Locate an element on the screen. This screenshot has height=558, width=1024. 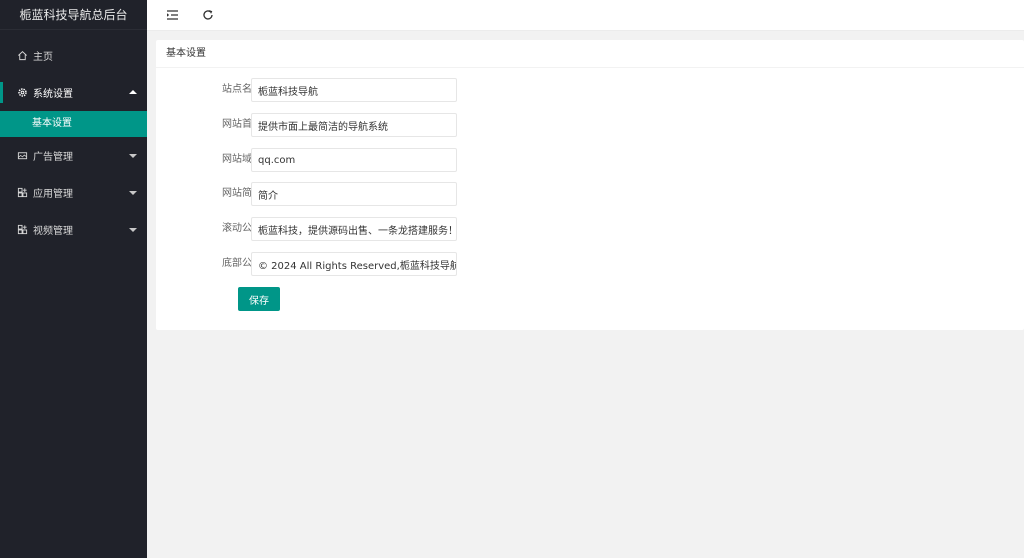
field-label: 底部公告 is located at coordinates (242, 263).